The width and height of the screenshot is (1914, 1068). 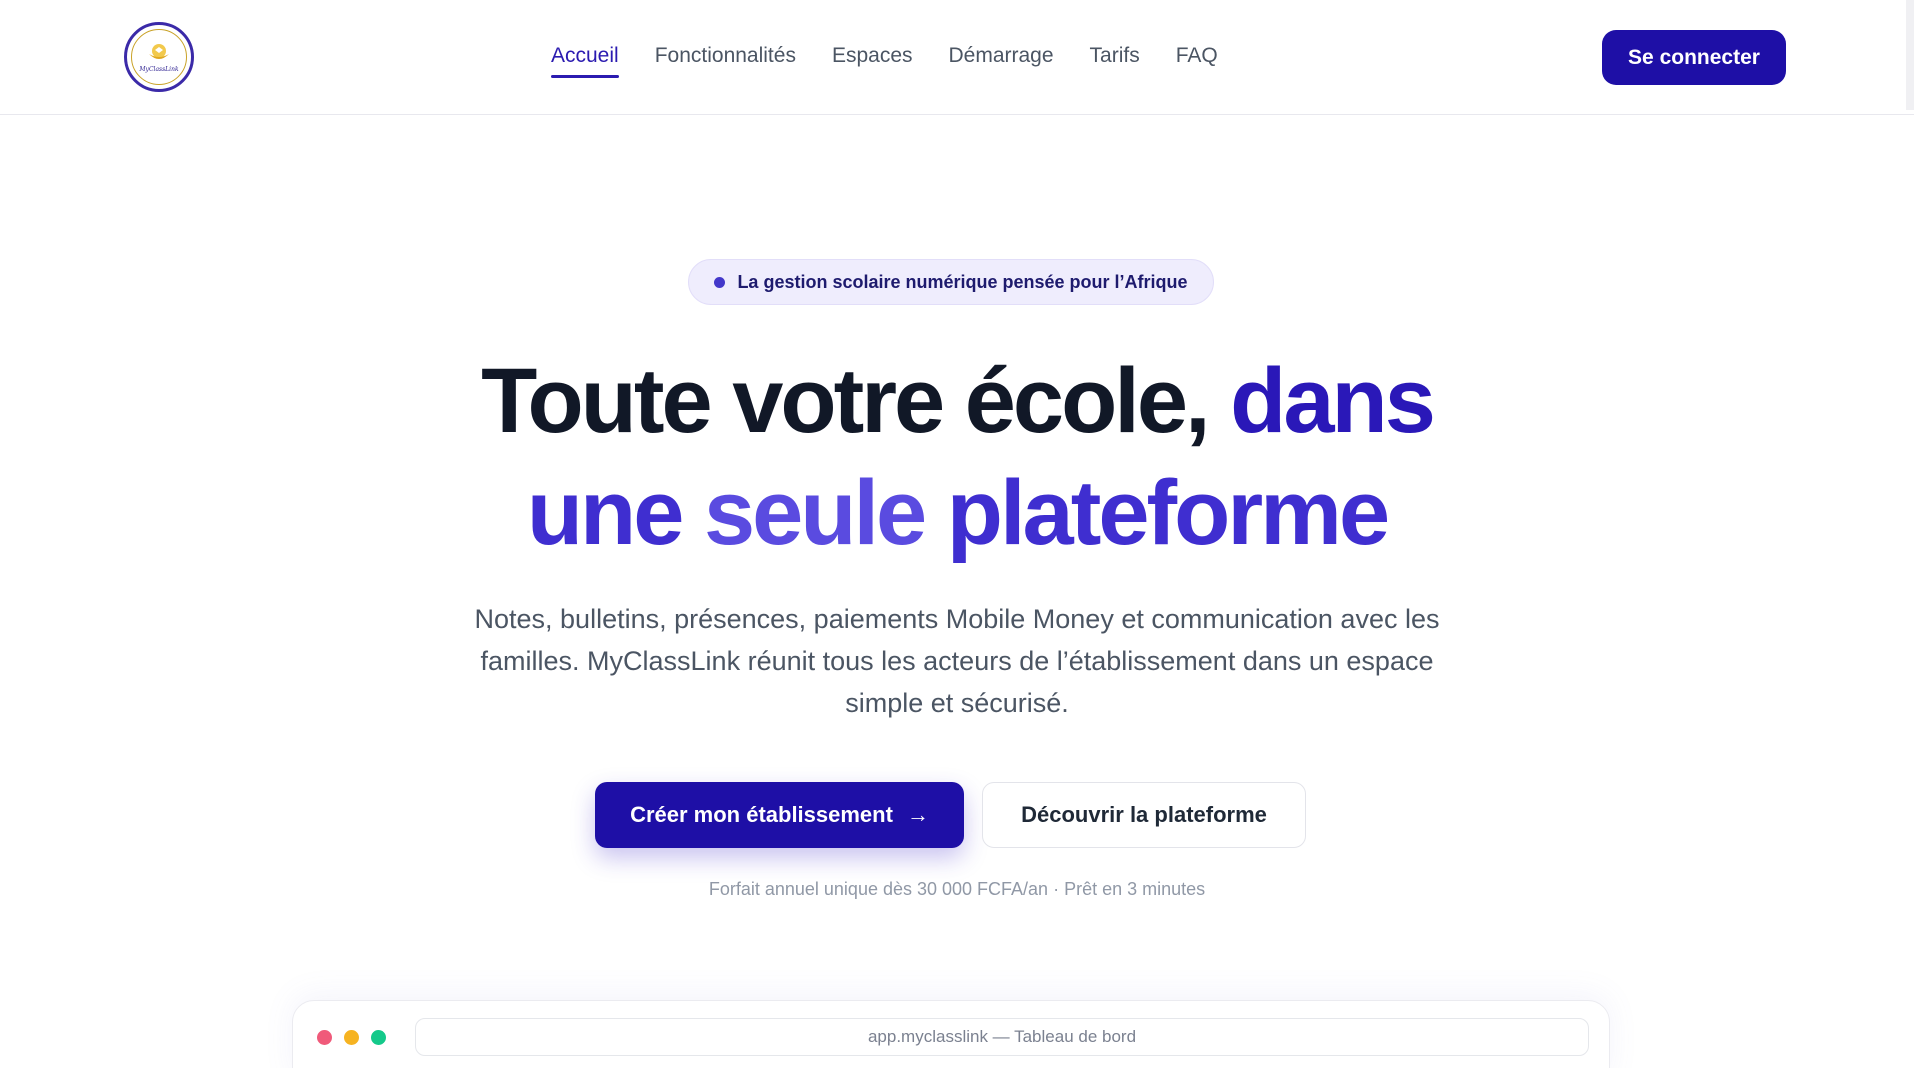 What do you see at coordinates (159, 69) in the screenshot?
I see `logo-text: MyClassLink` at bounding box center [159, 69].